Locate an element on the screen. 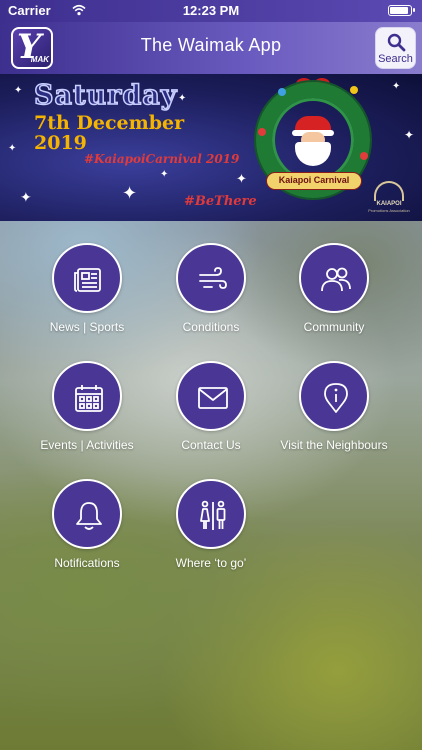  menu-item-news-sports: News | Sports is located at coordinates (87, 298).